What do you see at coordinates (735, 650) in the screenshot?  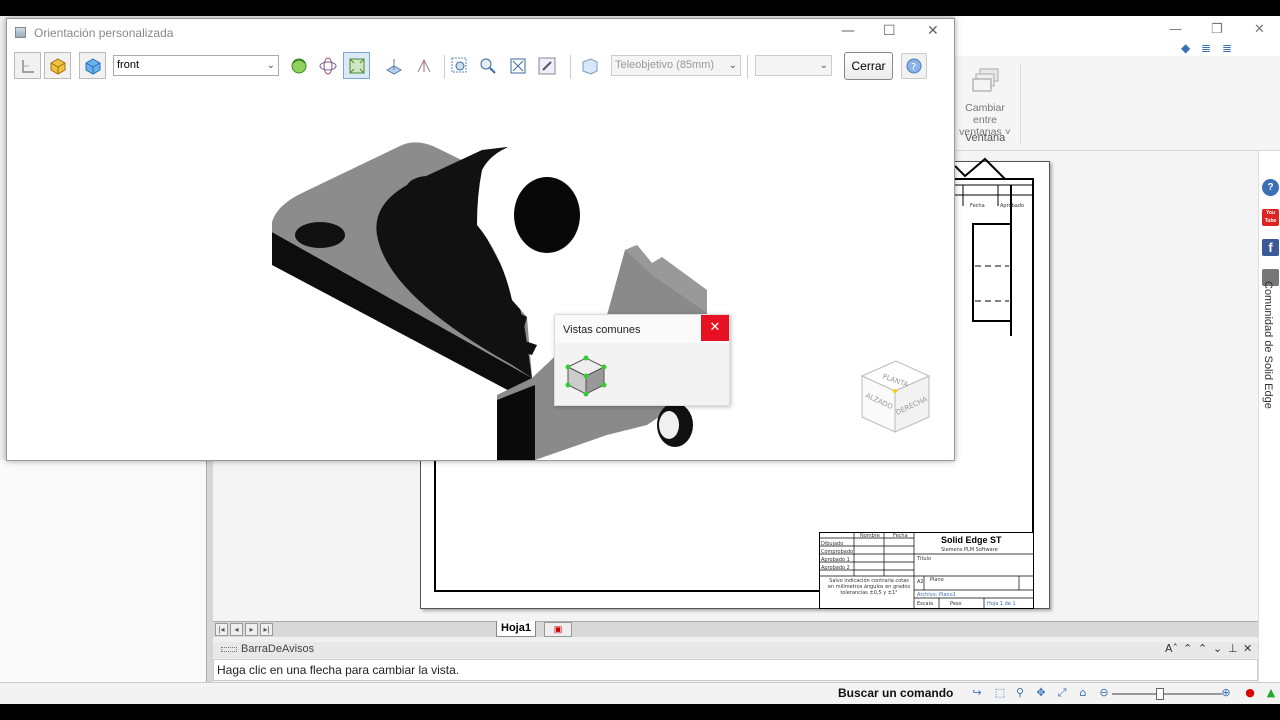 I see `notices-bar: BarraDeAvisos Aˆ ⌃ ⌃ ⌄ ⊥ ✕` at bounding box center [735, 650].